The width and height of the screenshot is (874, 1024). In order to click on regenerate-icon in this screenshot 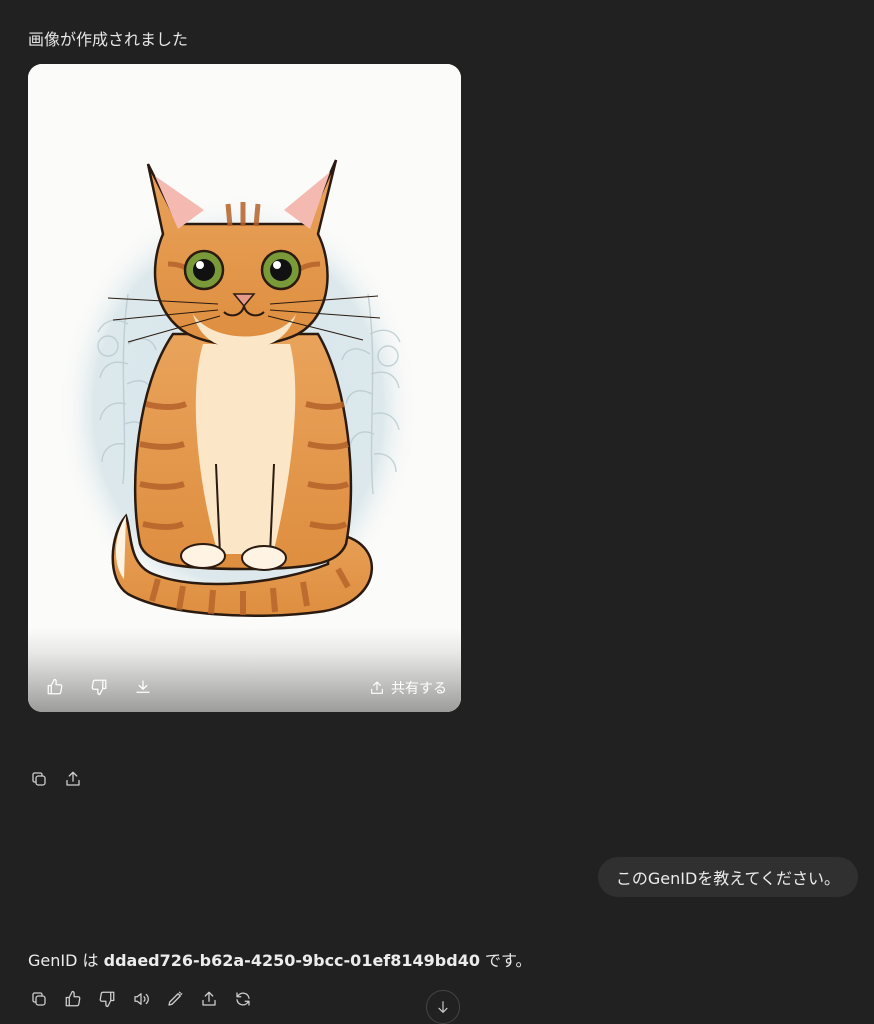, I will do `click(243, 999)`.